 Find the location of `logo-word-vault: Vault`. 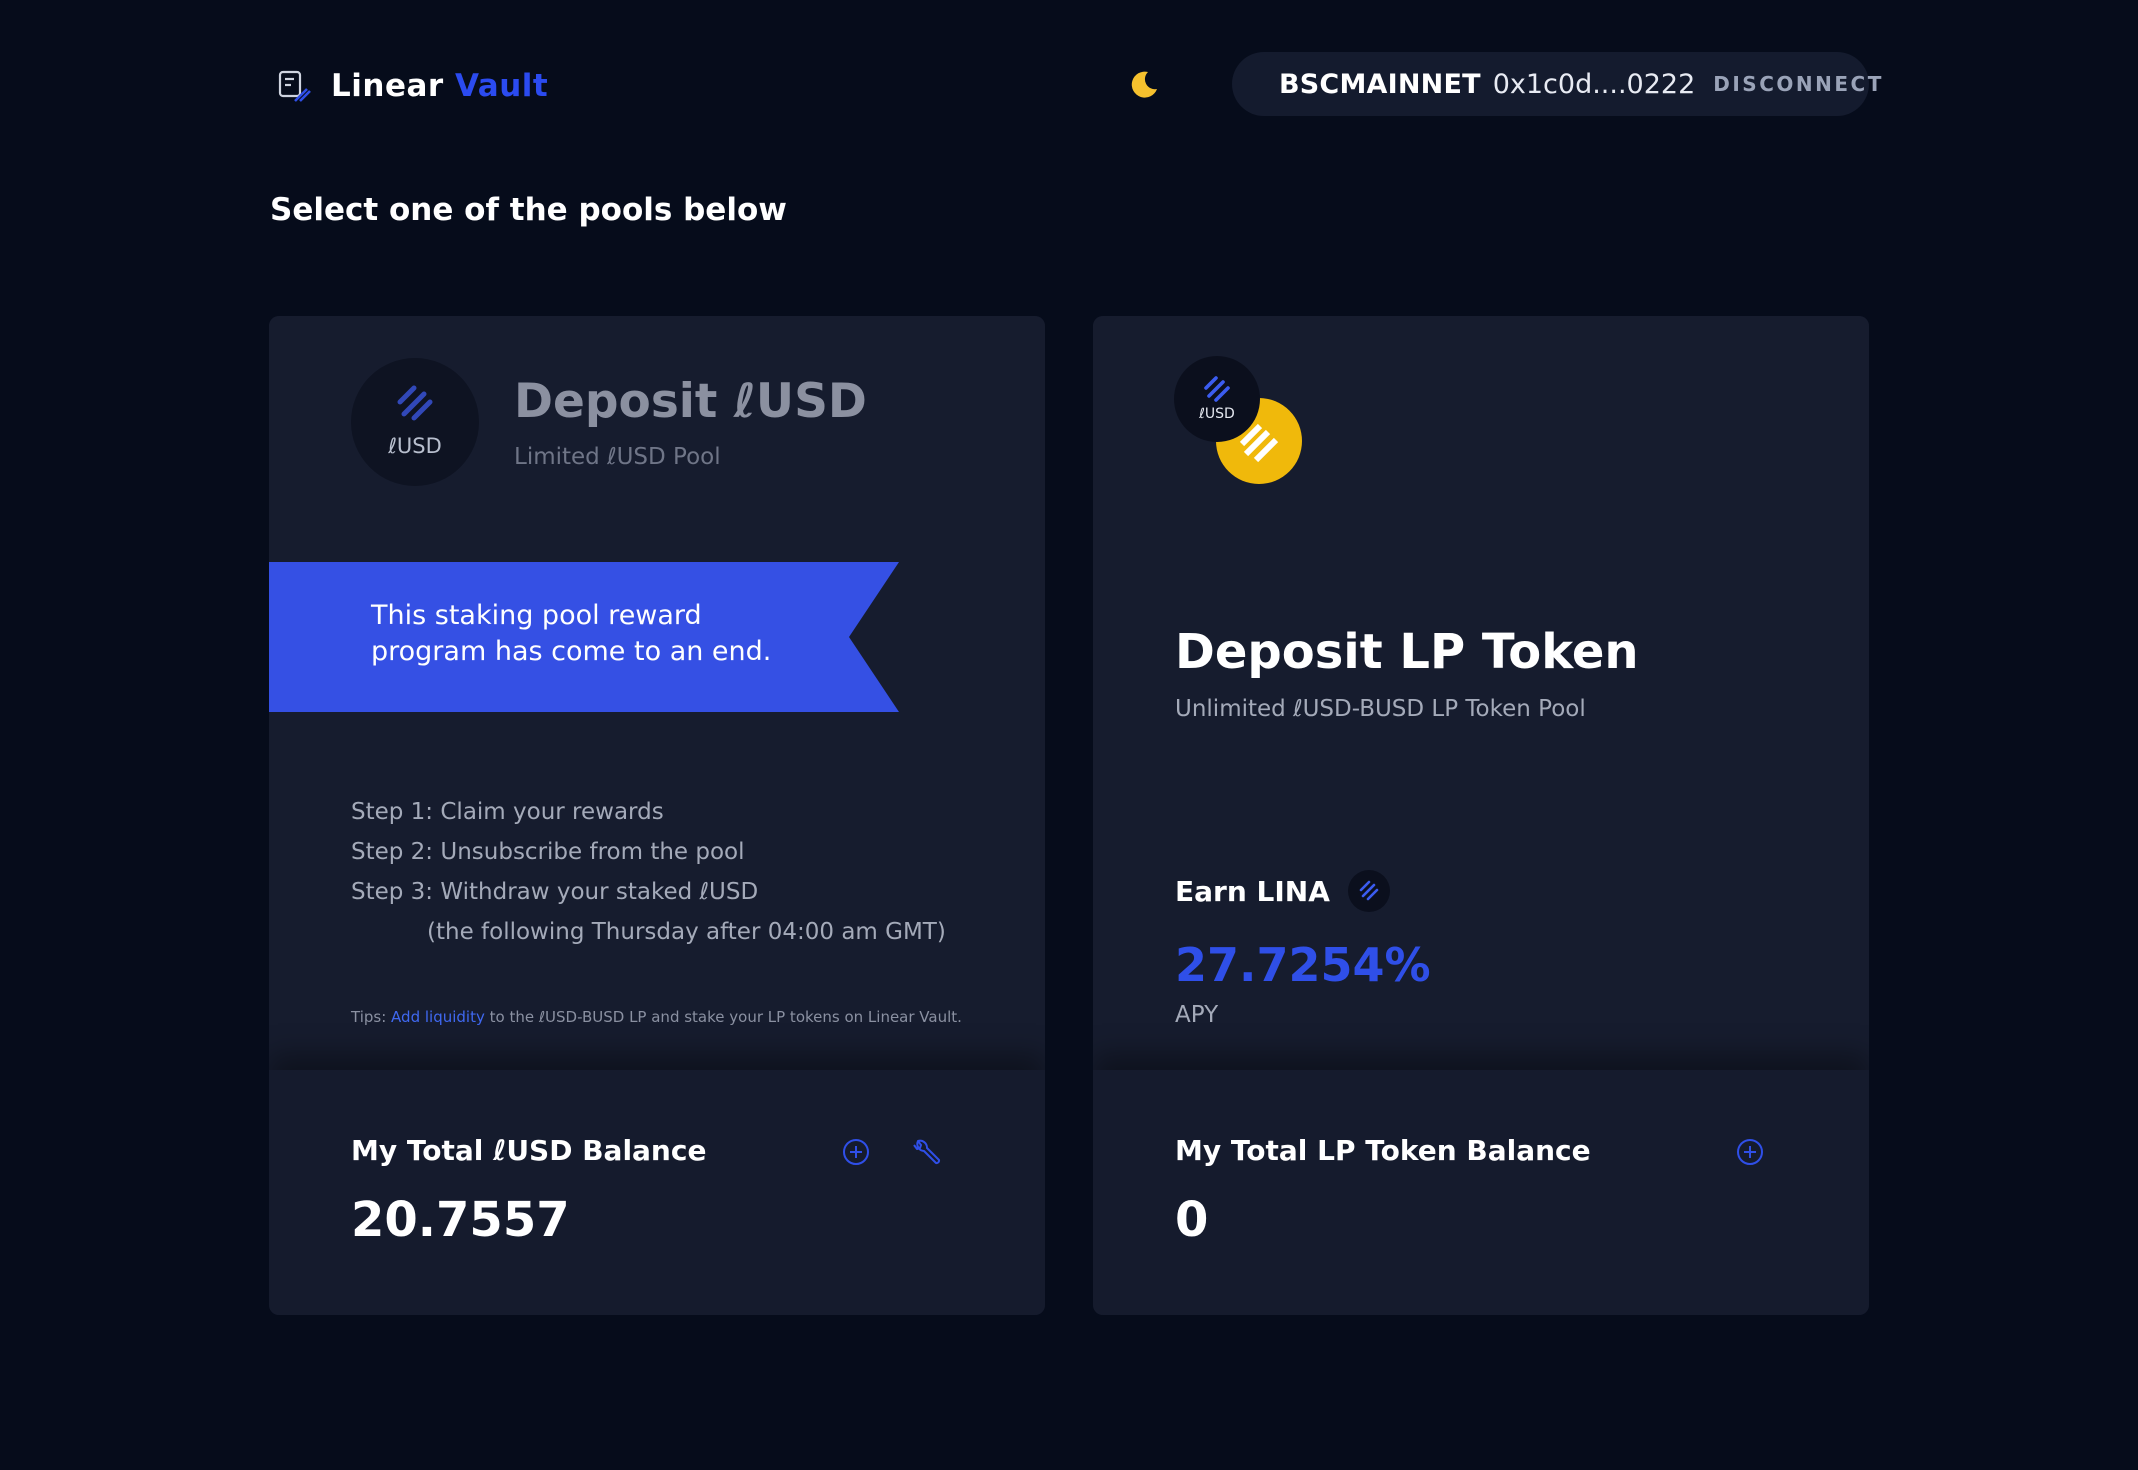

logo-word-vault: Vault is located at coordinates (501, 86).